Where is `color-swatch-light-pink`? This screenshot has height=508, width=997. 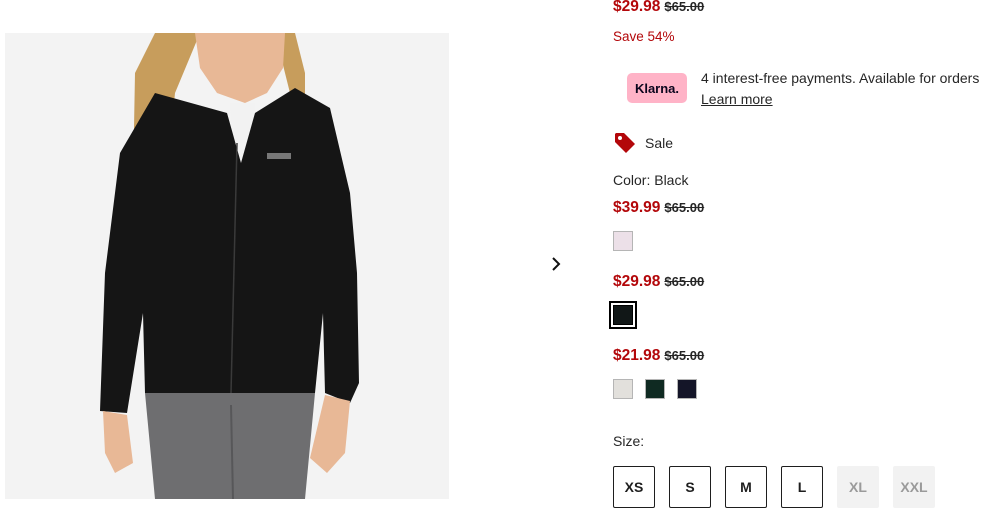 color-swatch-light-pink is located at coordinates (623, 241).